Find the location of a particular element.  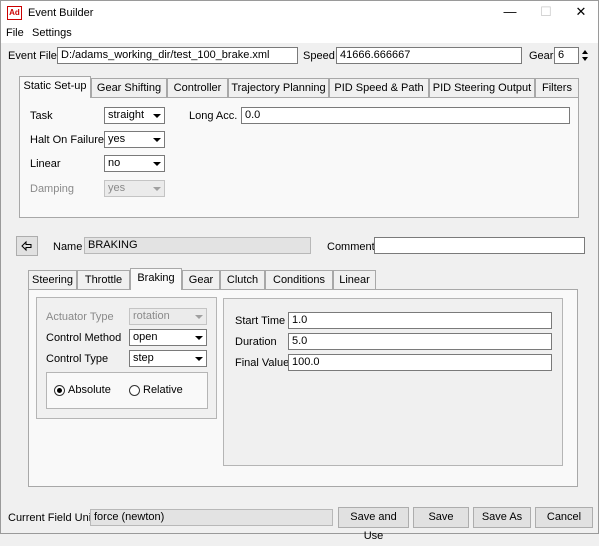

control-method-select: open is located at coordinates (168, 337).